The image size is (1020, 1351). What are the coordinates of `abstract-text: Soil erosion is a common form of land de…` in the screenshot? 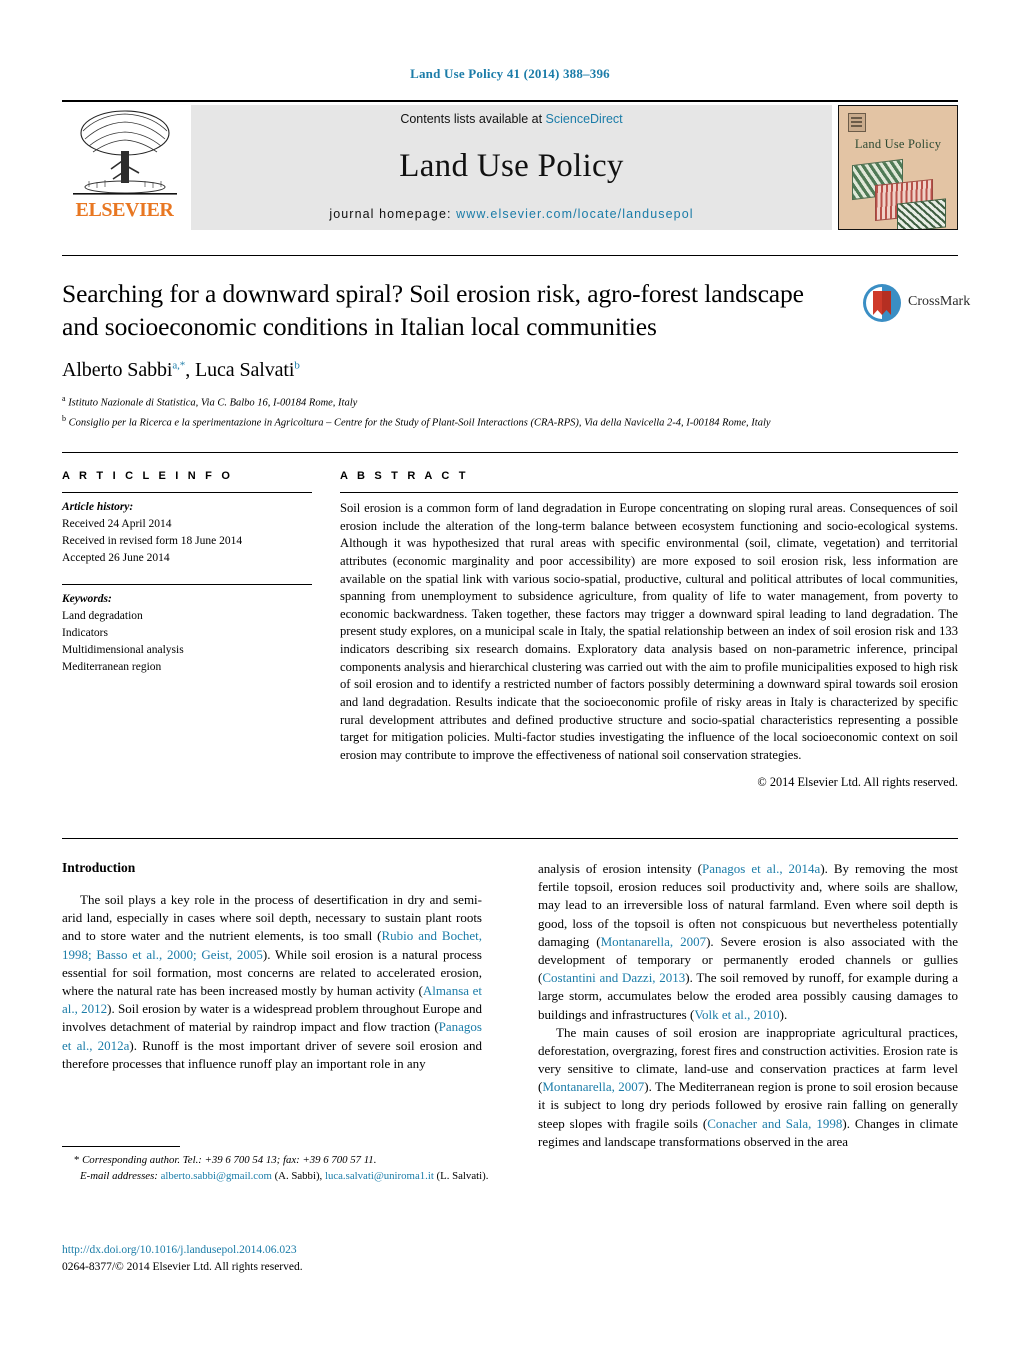 It's located at (649, 631).